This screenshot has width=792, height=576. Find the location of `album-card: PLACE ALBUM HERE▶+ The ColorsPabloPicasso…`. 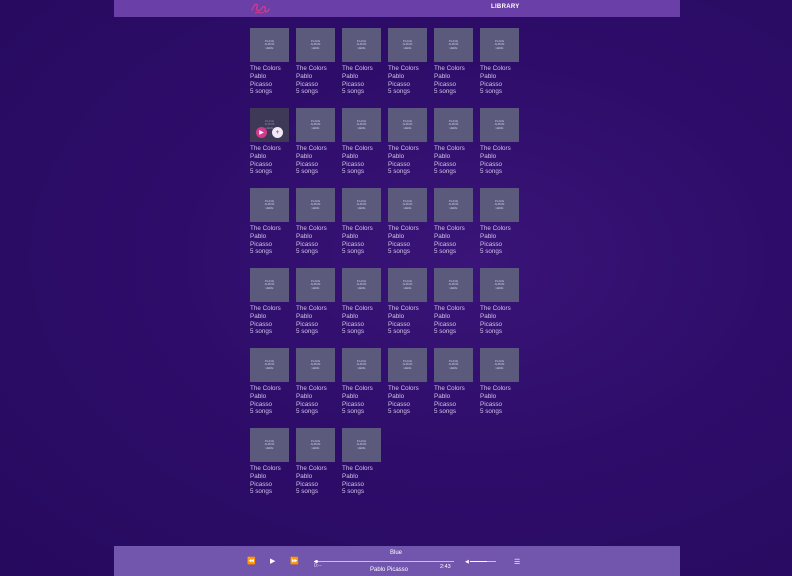

album-card: PLACE ALBUM HERE▶+ The ColorsPabloPicasso… is located at coordinates (315, 142).